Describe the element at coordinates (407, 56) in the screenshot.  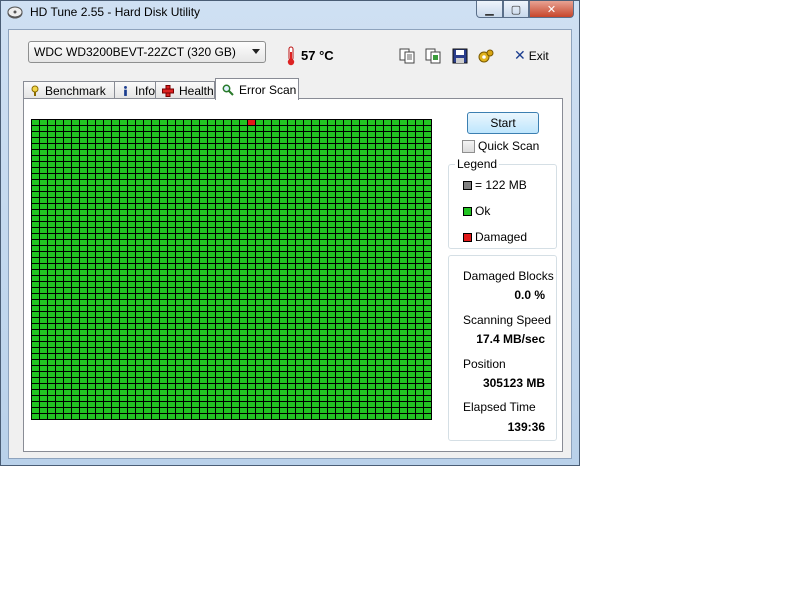
I see `copy-text-icon` at that location.